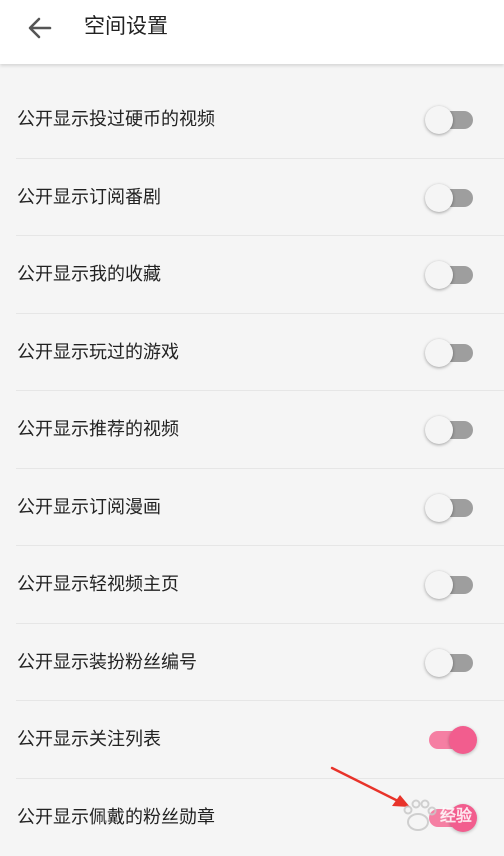  Describe the element at coordinates (89, 198) in the screenshot. I see `setting-label: 公开显示订阅番剧` at that location.